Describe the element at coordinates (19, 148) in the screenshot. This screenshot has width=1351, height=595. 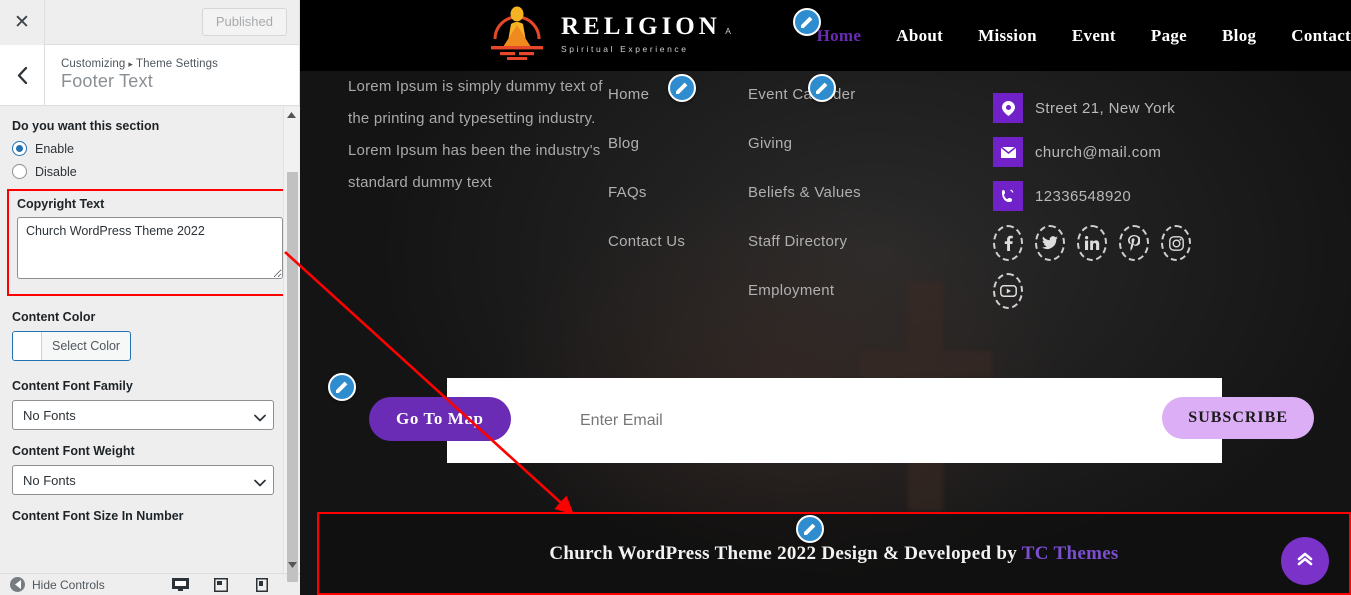
I see `radio-enable-input` at that location.